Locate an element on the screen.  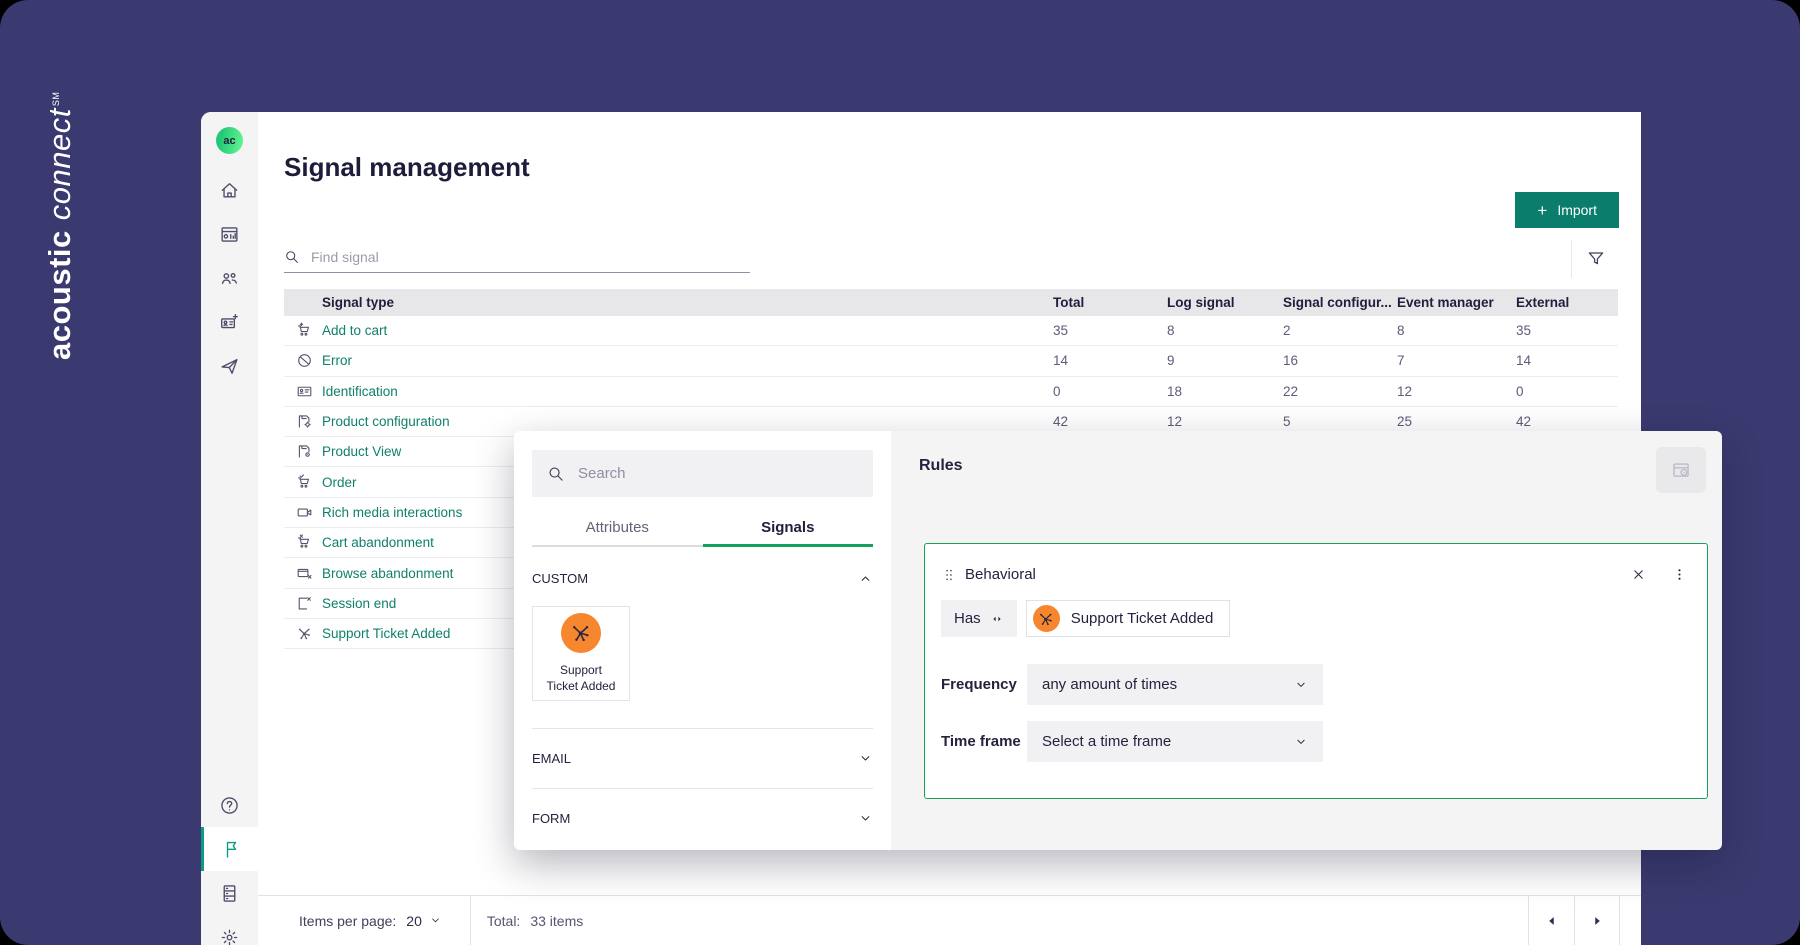
signal-config-cell: 22 is located at coordinates (1291, 391).